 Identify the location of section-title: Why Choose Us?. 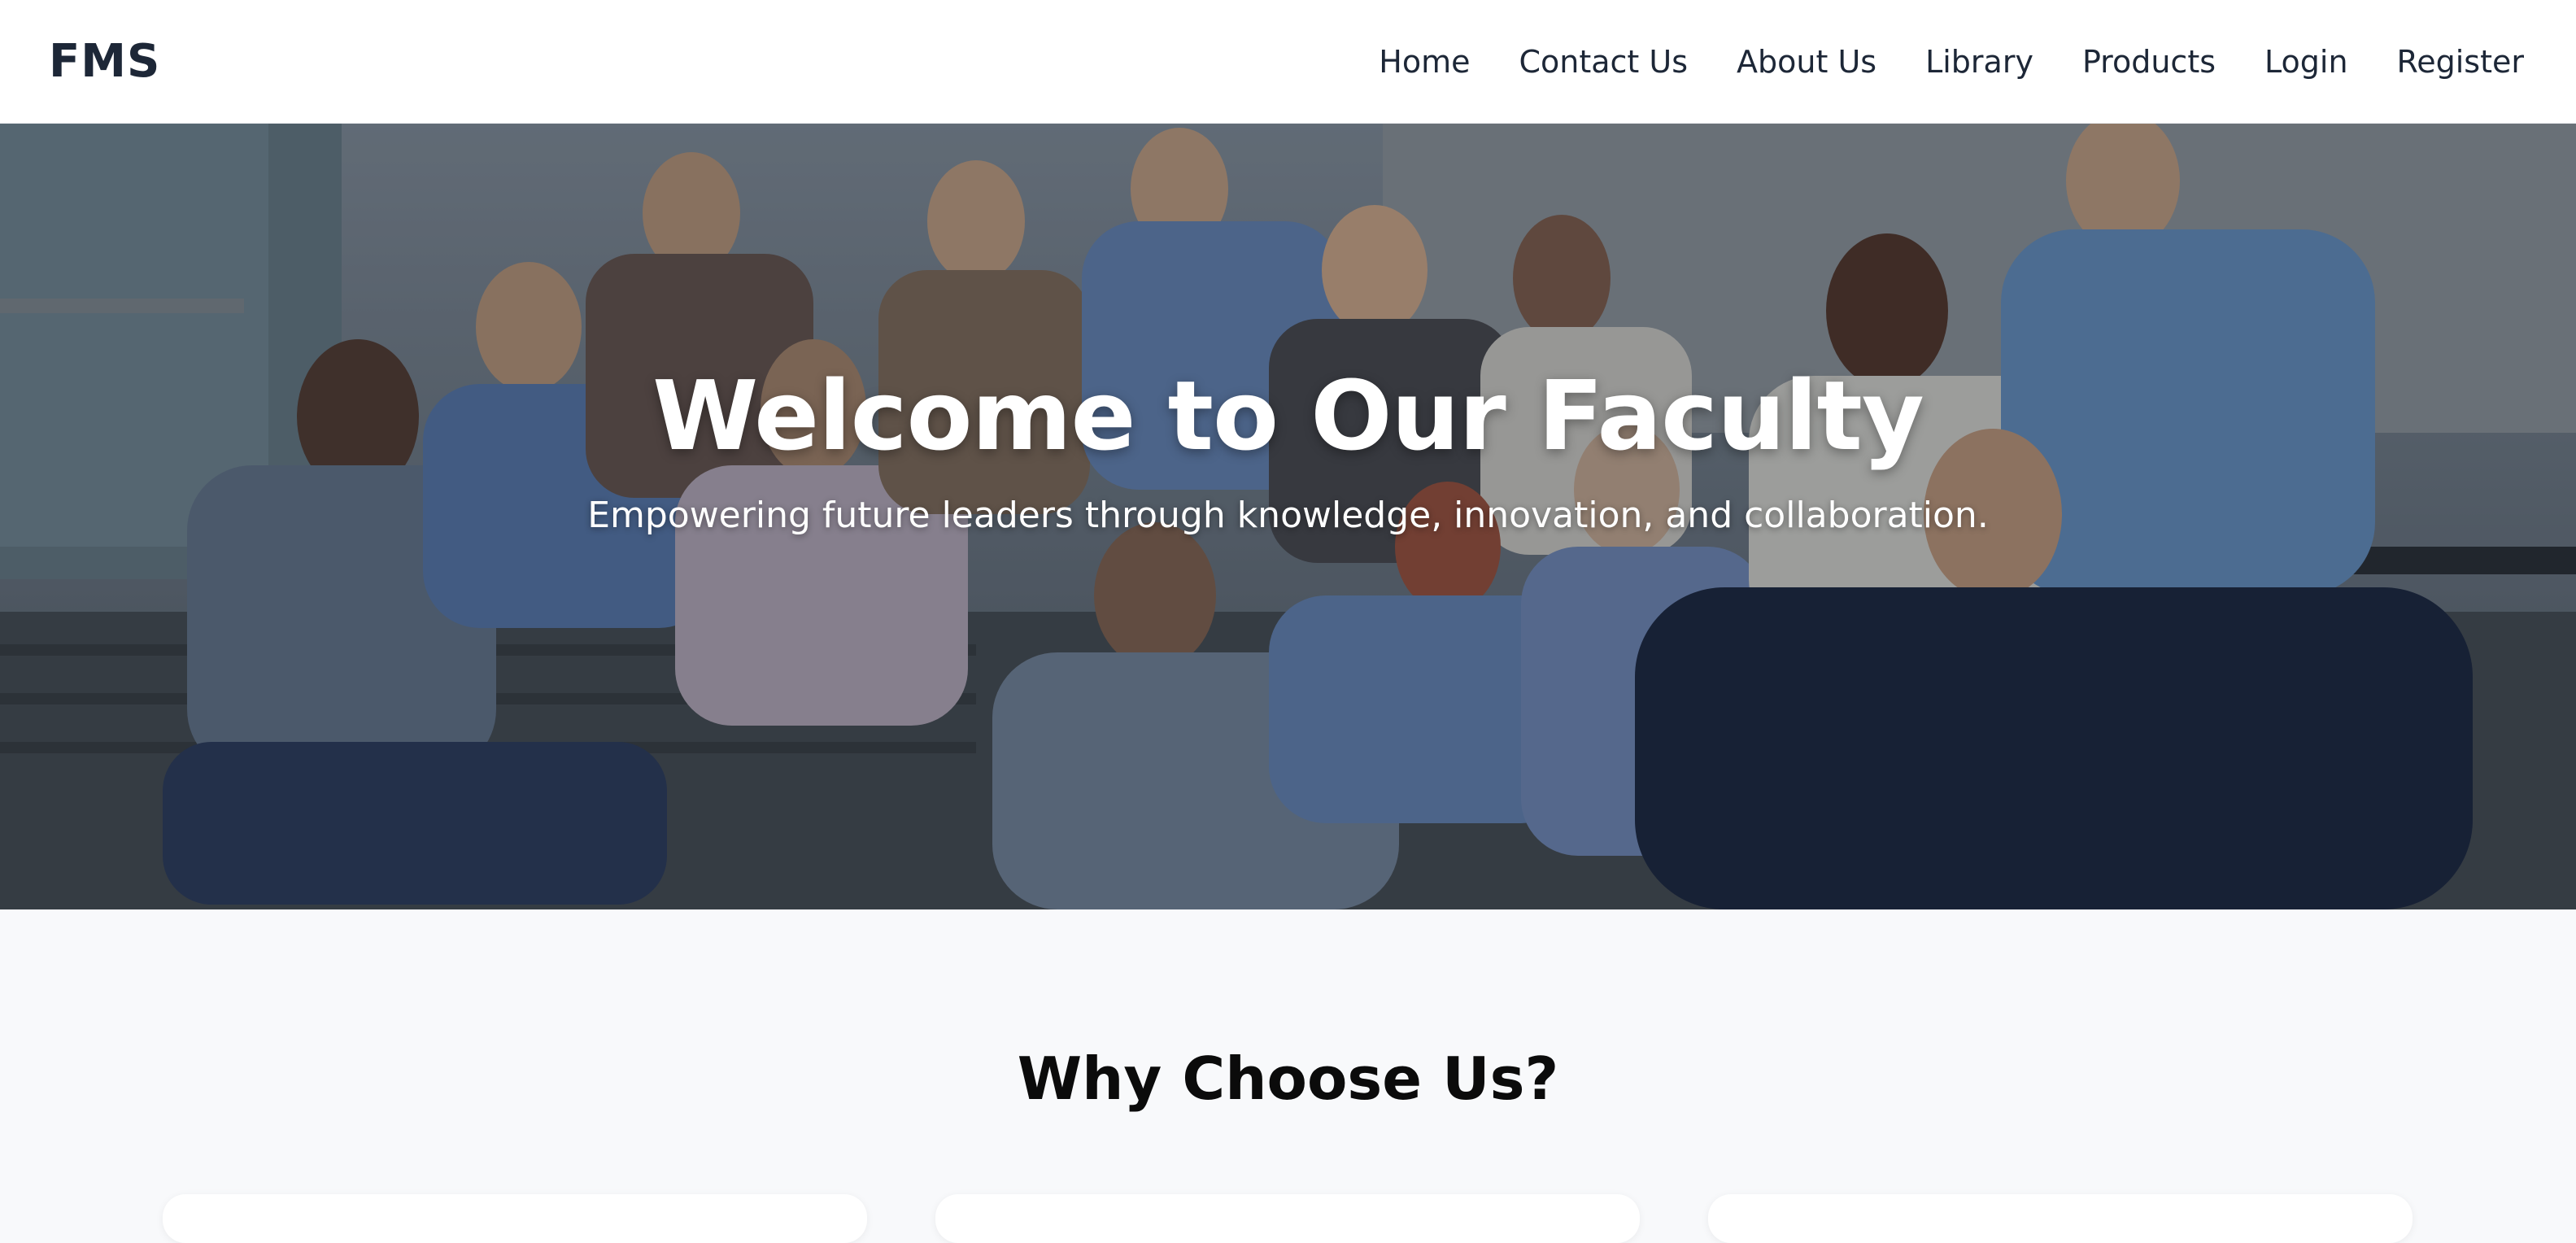
(1288, 1079).